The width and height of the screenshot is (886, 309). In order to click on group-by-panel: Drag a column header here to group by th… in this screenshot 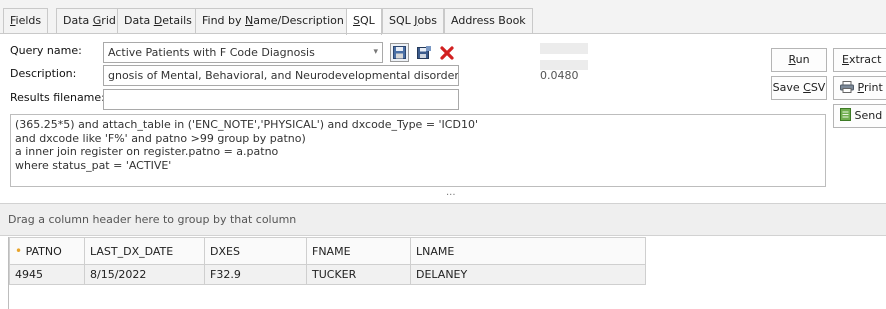, I will do `click(443, 219)`.